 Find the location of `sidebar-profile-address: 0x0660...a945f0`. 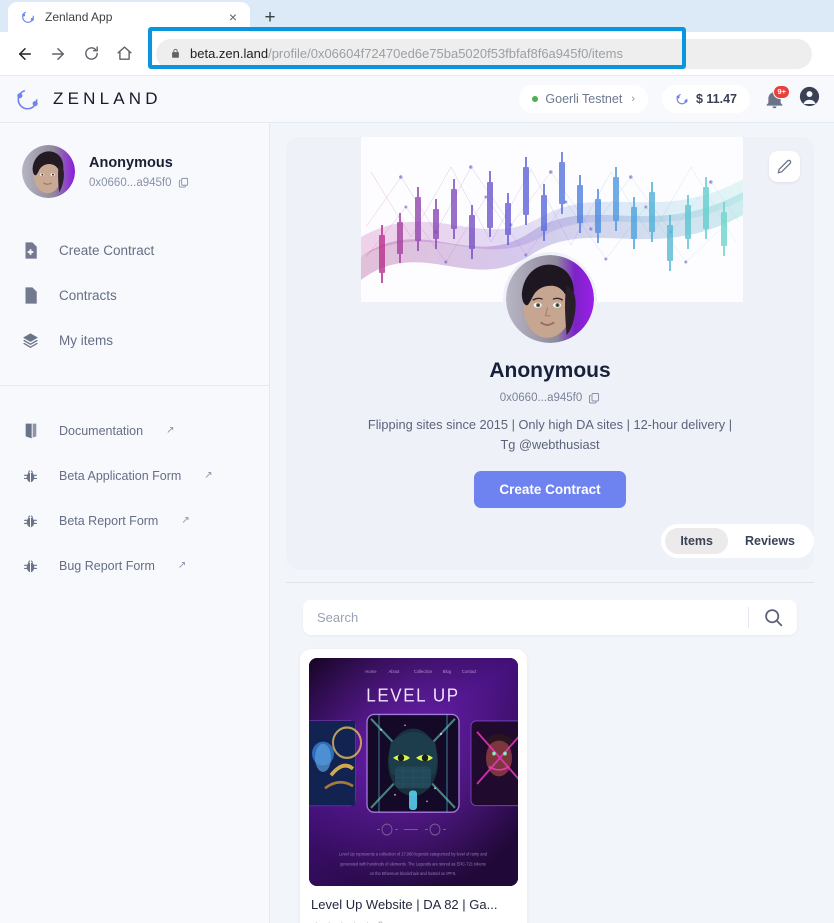

sidebar-profile-address: 0x0660...a945f0 is located at coordinates (139, 183).